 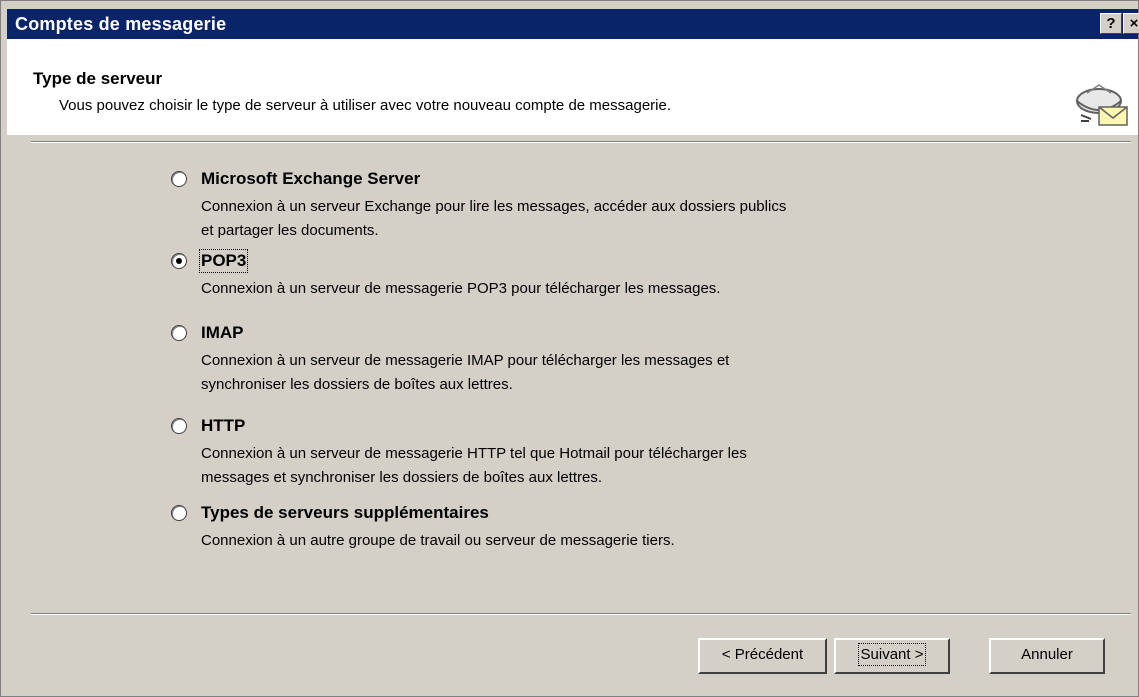 What do you see at coordinates (290, 230) in the screenshot?
I see `description-line: et partager les documents.` at bounding box center [290, 230].